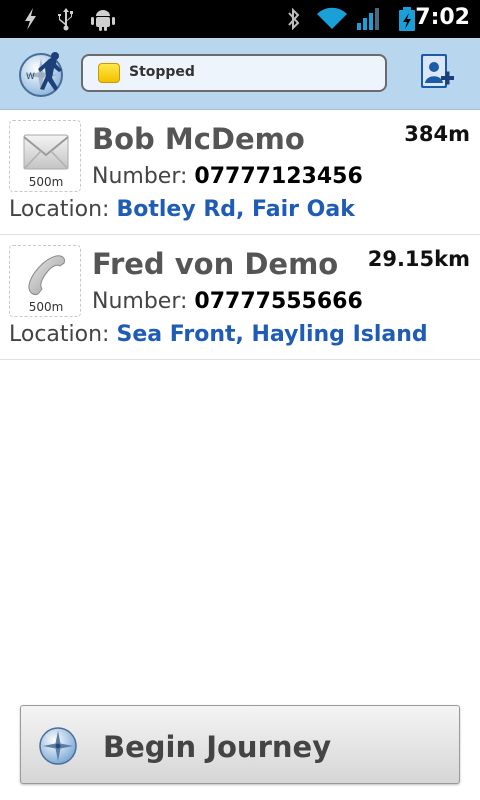  What do you see at coordinates (368, 19) in the screenshot?
I see `signal-icon` at bounding box center [368, 19].